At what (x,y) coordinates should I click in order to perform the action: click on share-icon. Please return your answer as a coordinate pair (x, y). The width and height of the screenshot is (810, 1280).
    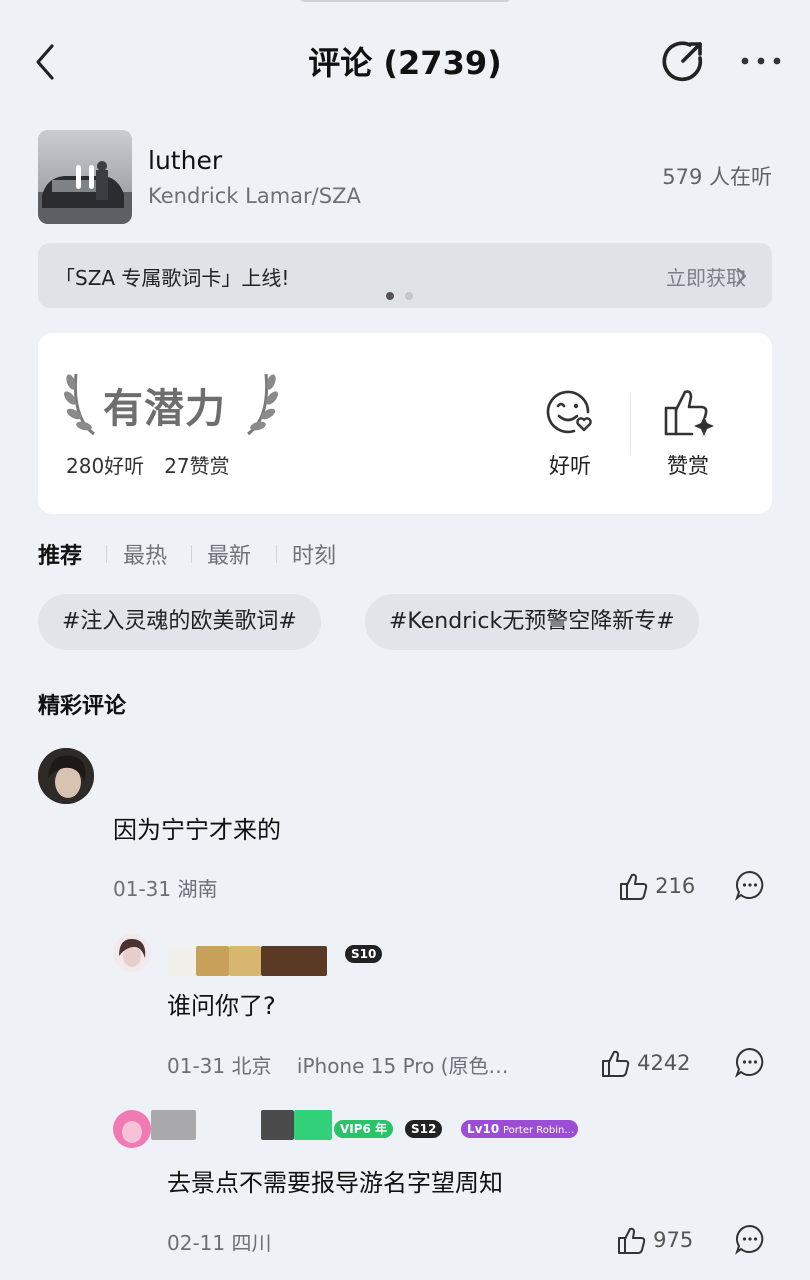
    Looking at the image, I should click on (682, 61).